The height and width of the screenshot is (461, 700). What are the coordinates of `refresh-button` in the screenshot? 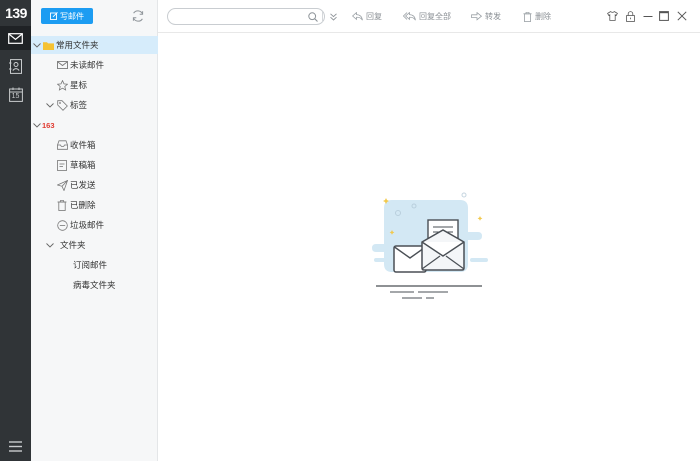 It's located at (138, 16).